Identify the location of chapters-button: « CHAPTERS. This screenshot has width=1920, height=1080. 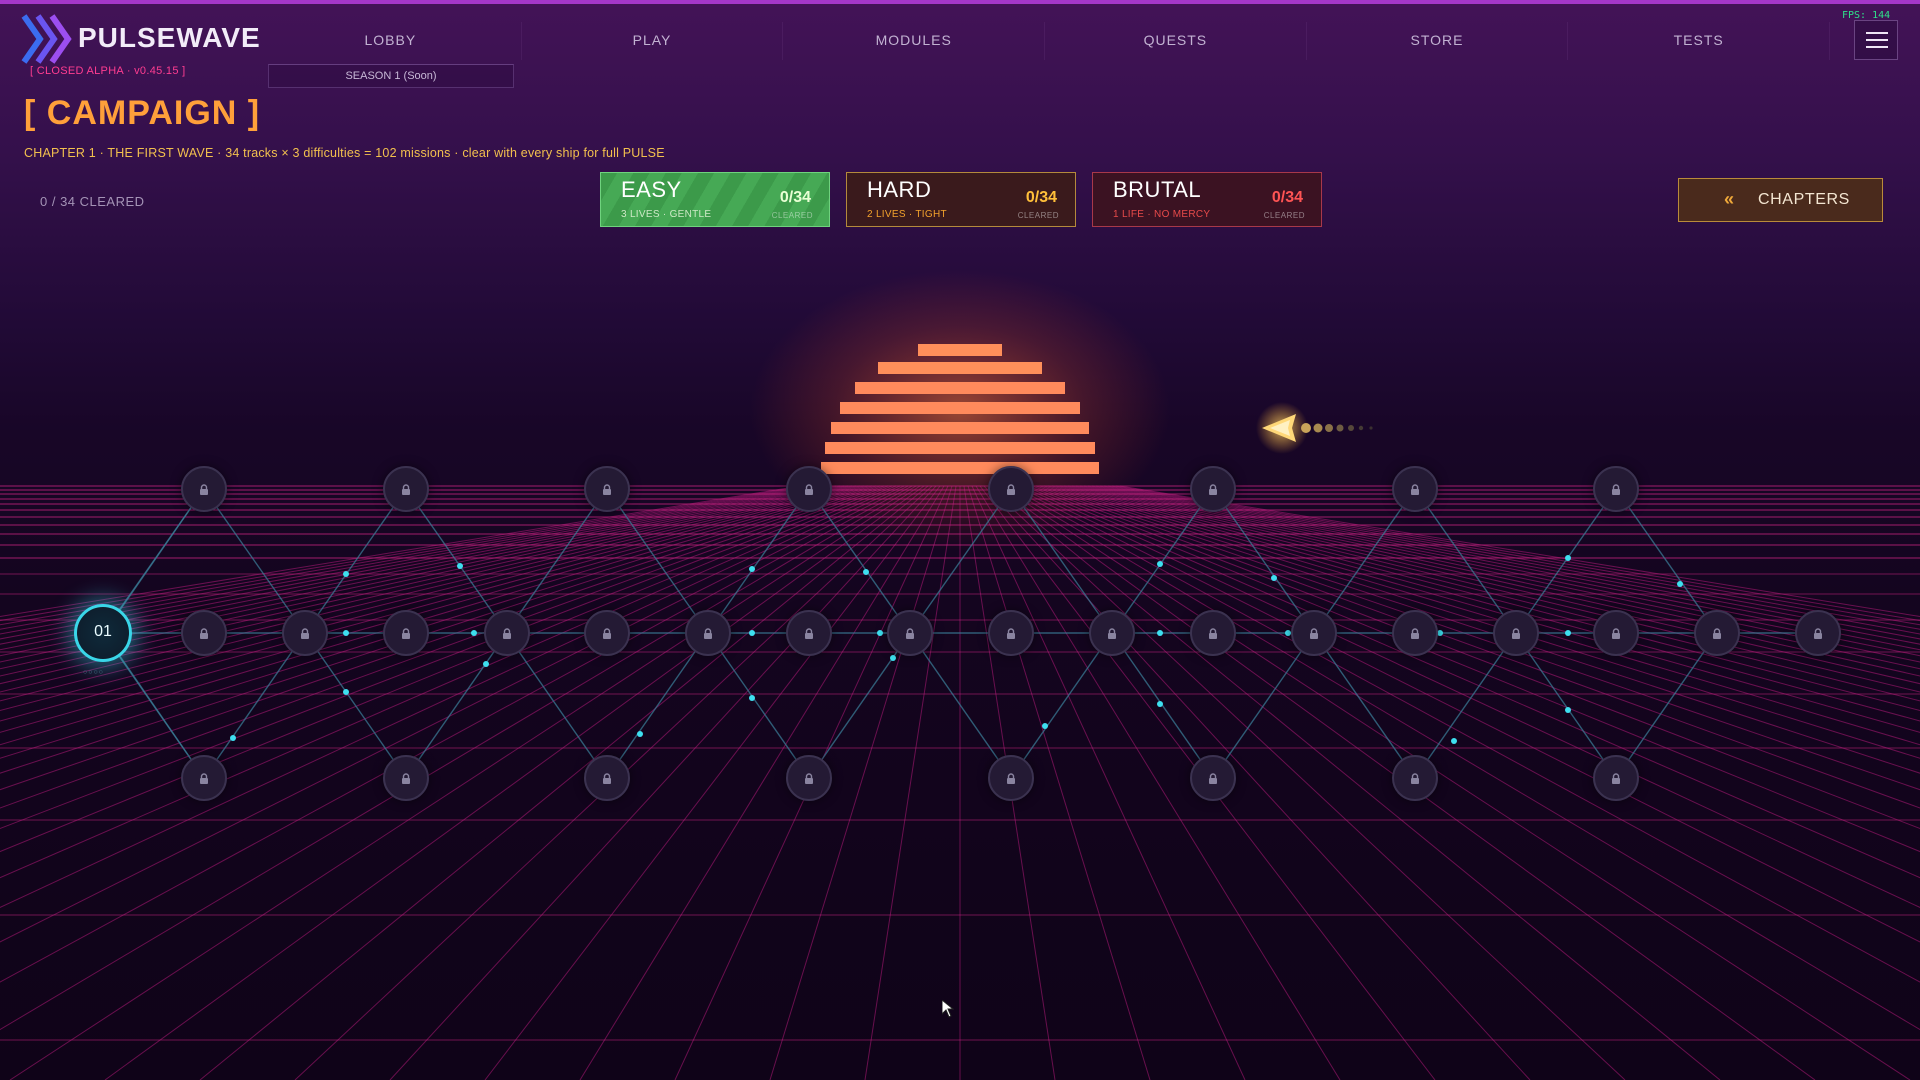
(1780, 200).